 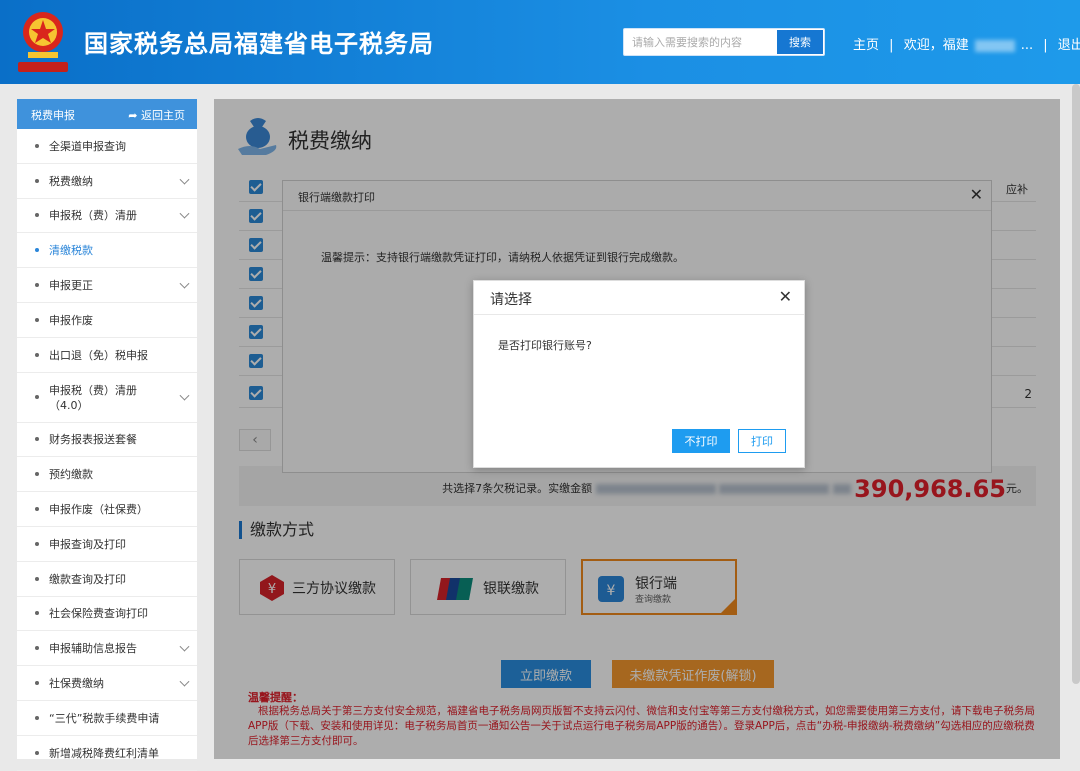 What do you see at coordinates (93, 649) in the screenshot?
I see `sidebar-item-label: 申报辅助信息报告` at bounding box center [93, 649].